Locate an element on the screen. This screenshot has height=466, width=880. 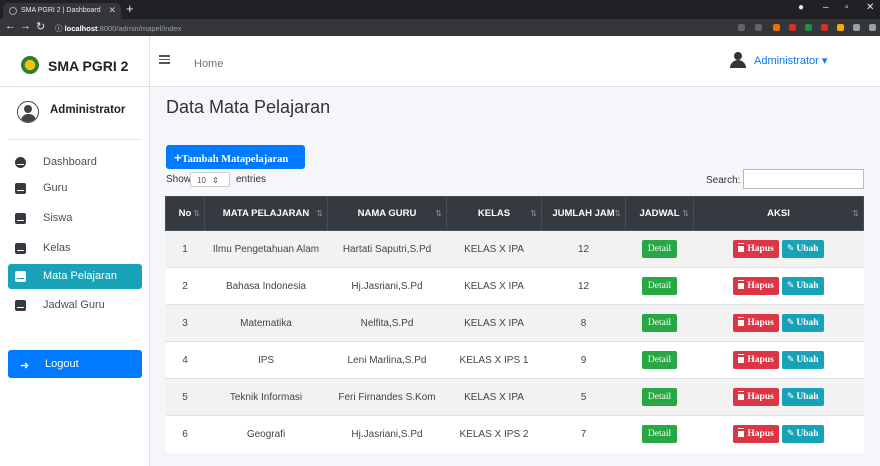
minimize-icon: – is located at coordinates (826, 7).